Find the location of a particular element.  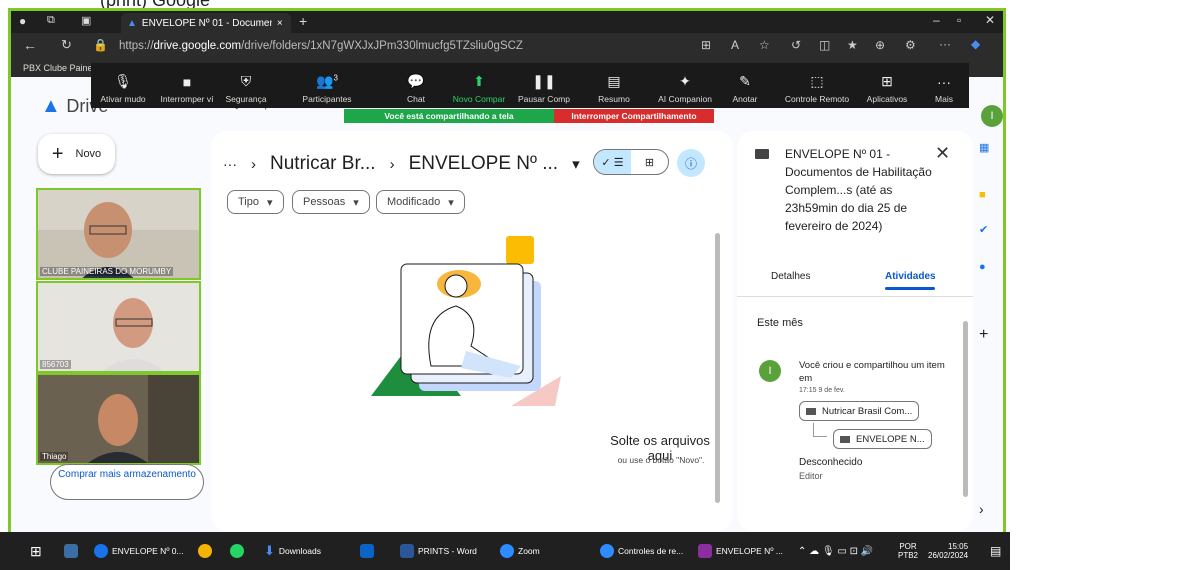

mute-label: Ativar mudo is located at coordinates (123, 99).